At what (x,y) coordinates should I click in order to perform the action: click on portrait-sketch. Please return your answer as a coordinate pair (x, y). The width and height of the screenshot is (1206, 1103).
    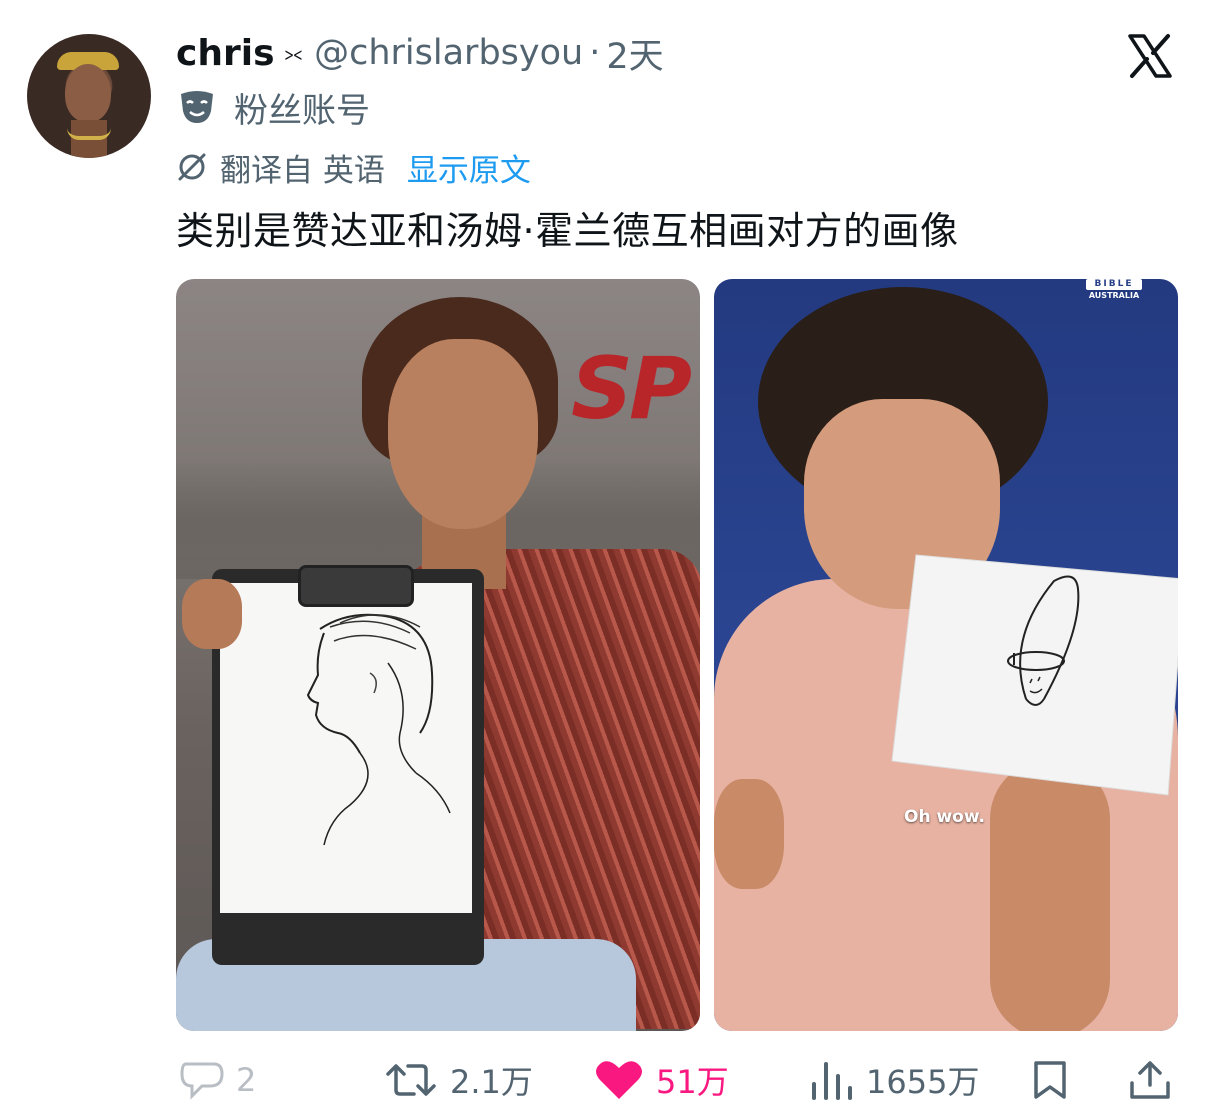
    Looking at the image, I should click on (378, 729).